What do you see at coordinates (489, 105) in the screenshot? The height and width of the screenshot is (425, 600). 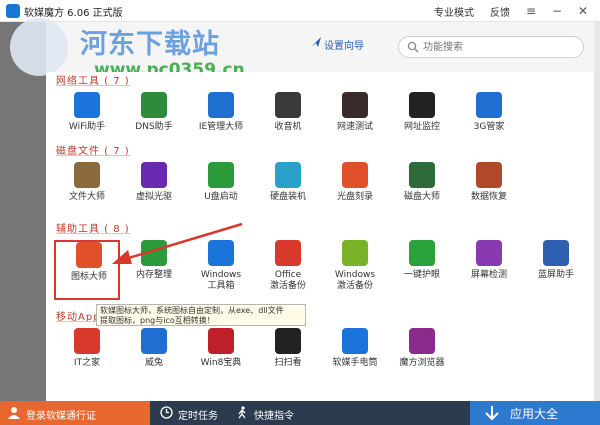 I see `3g-manager-icon` at bounding box center [489, 105].